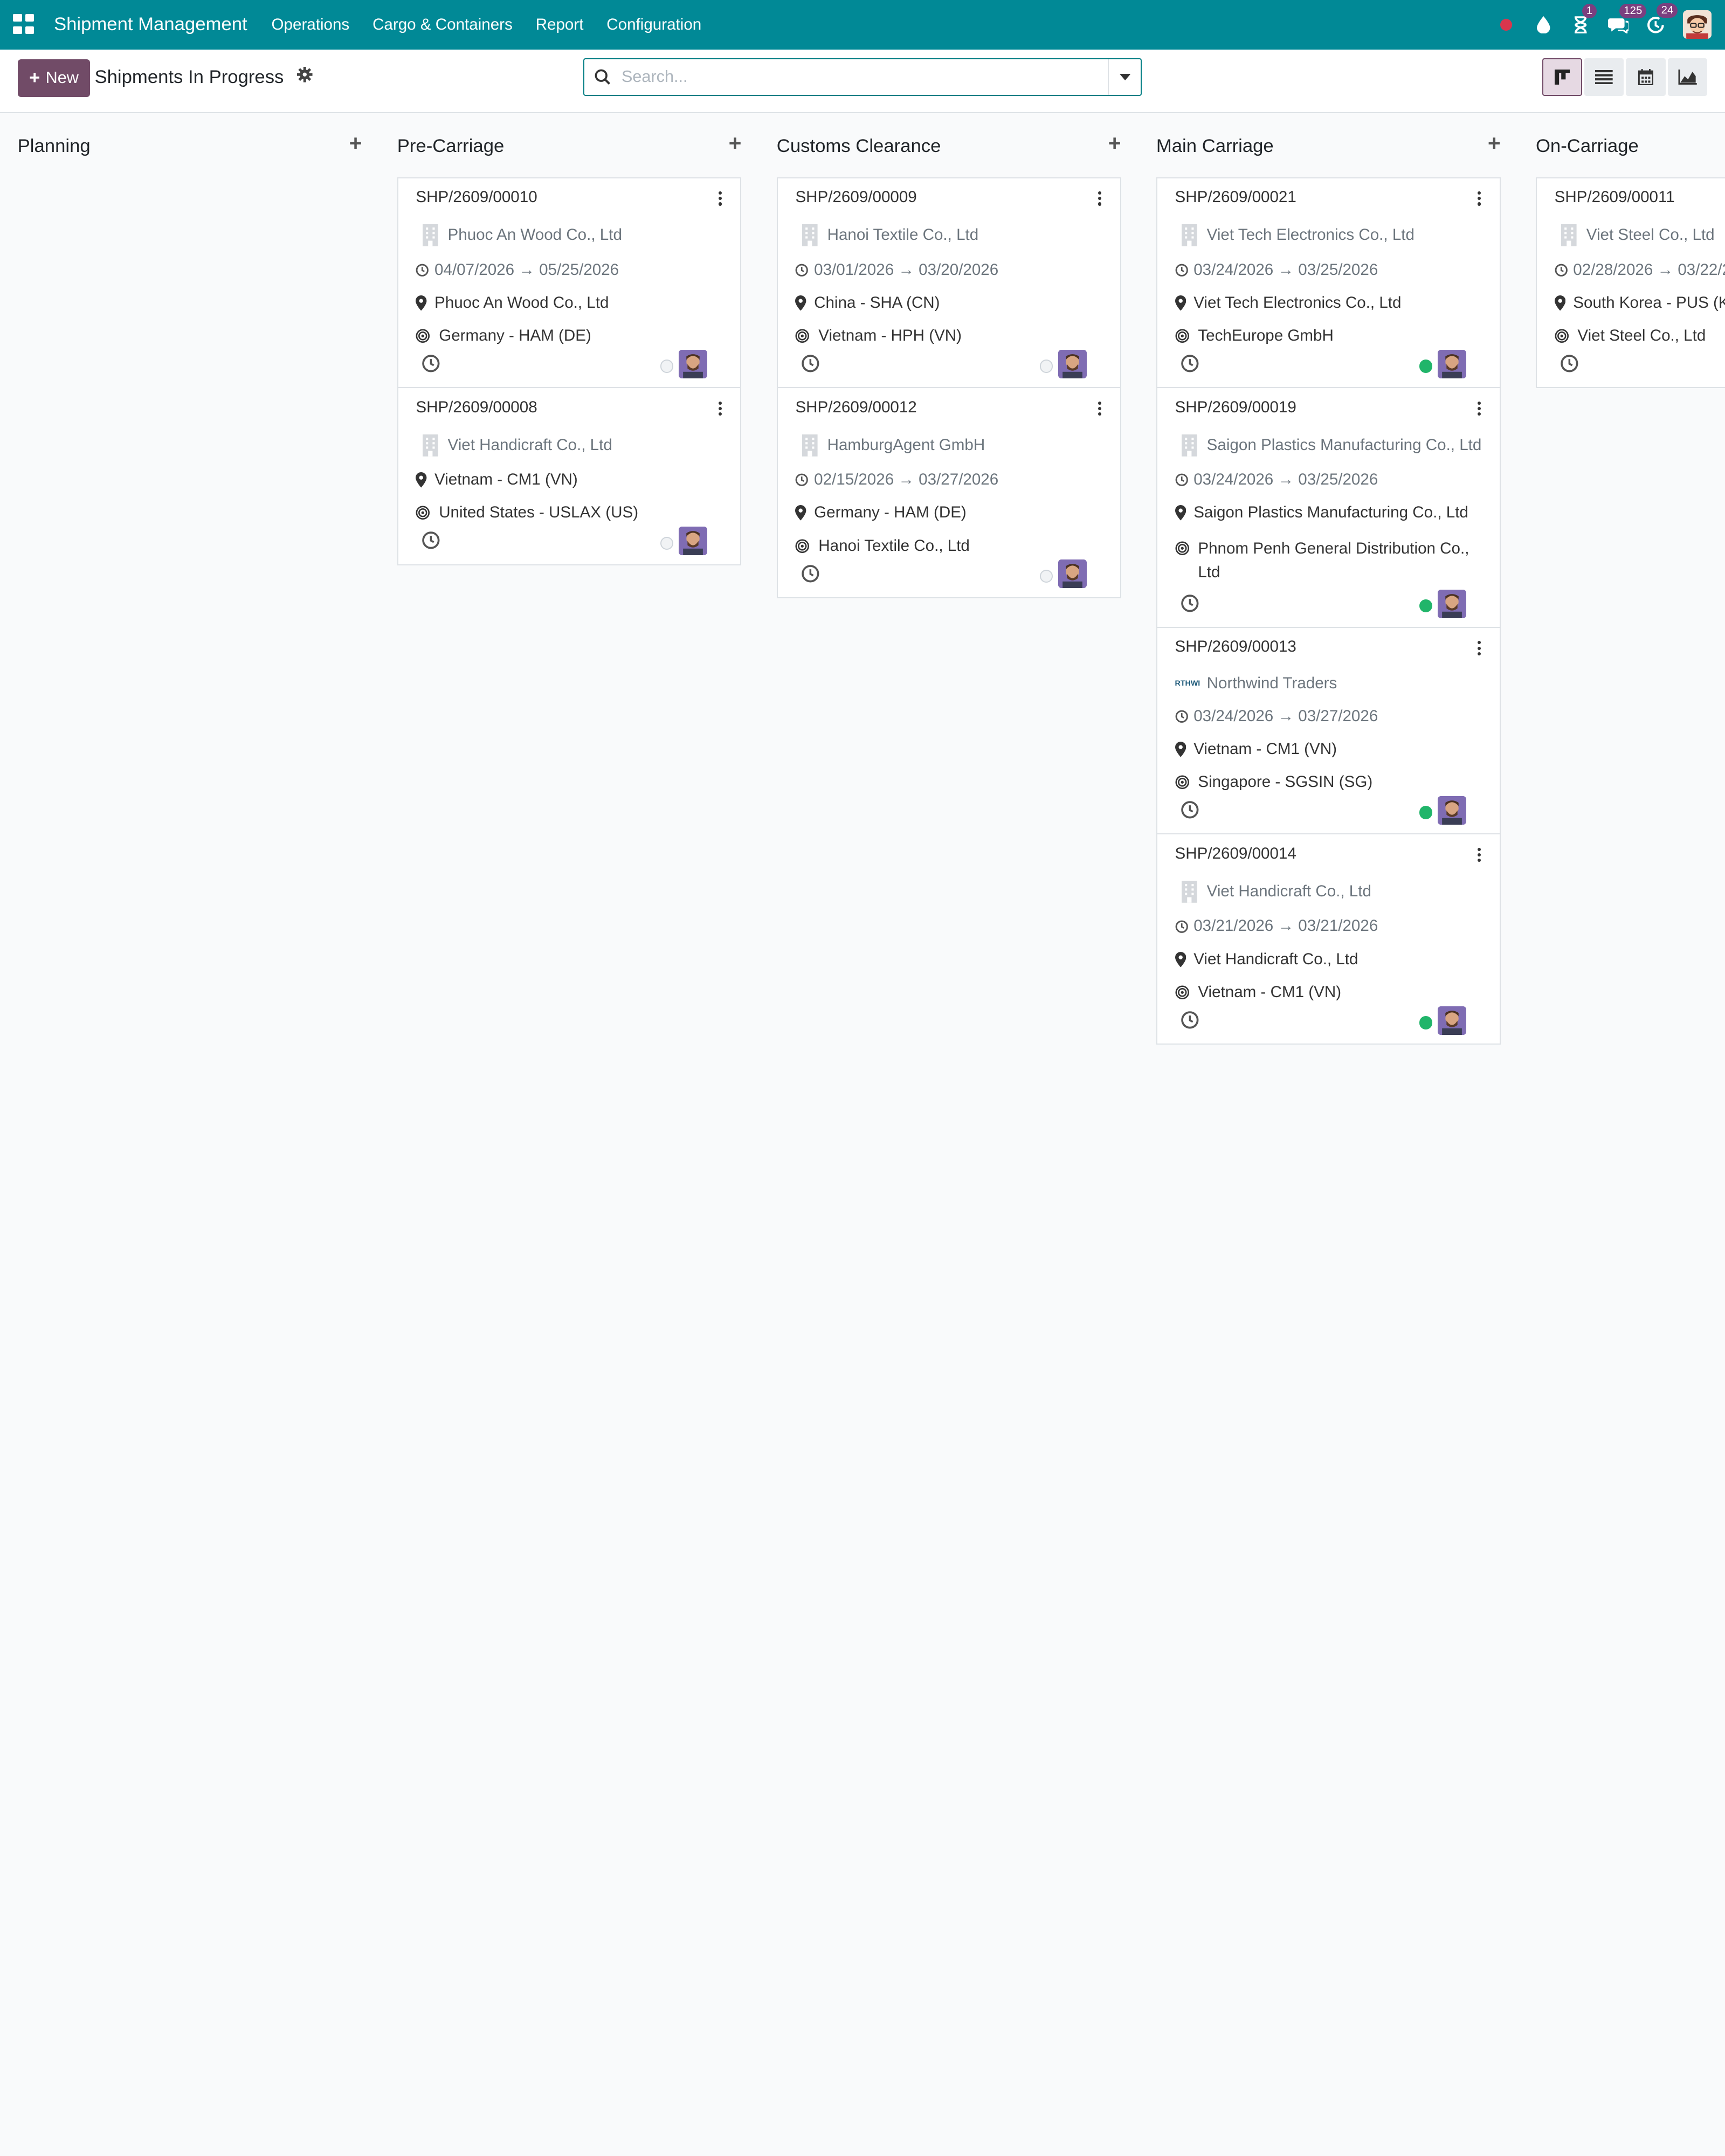 Image resolution: width=1725 pixels, height=2156 pixels. Describe the element at coordinates (1215, 145) in the screenshot. I see `column-title: Main Carriage` at that location.